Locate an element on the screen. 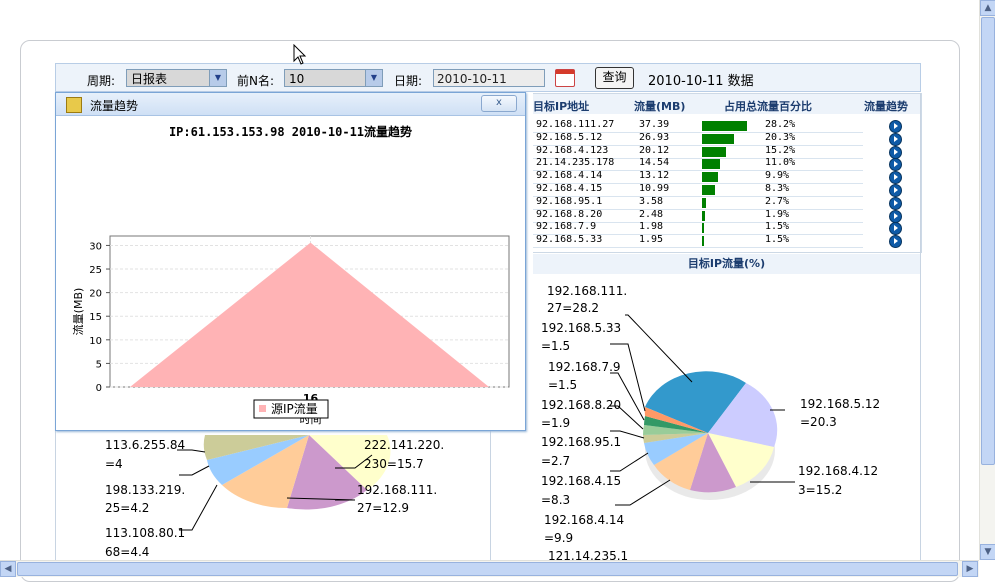 The width and height of the screenshot is (995, 582). cell-traffic: 1.98 is located at coordinates (651, 227).